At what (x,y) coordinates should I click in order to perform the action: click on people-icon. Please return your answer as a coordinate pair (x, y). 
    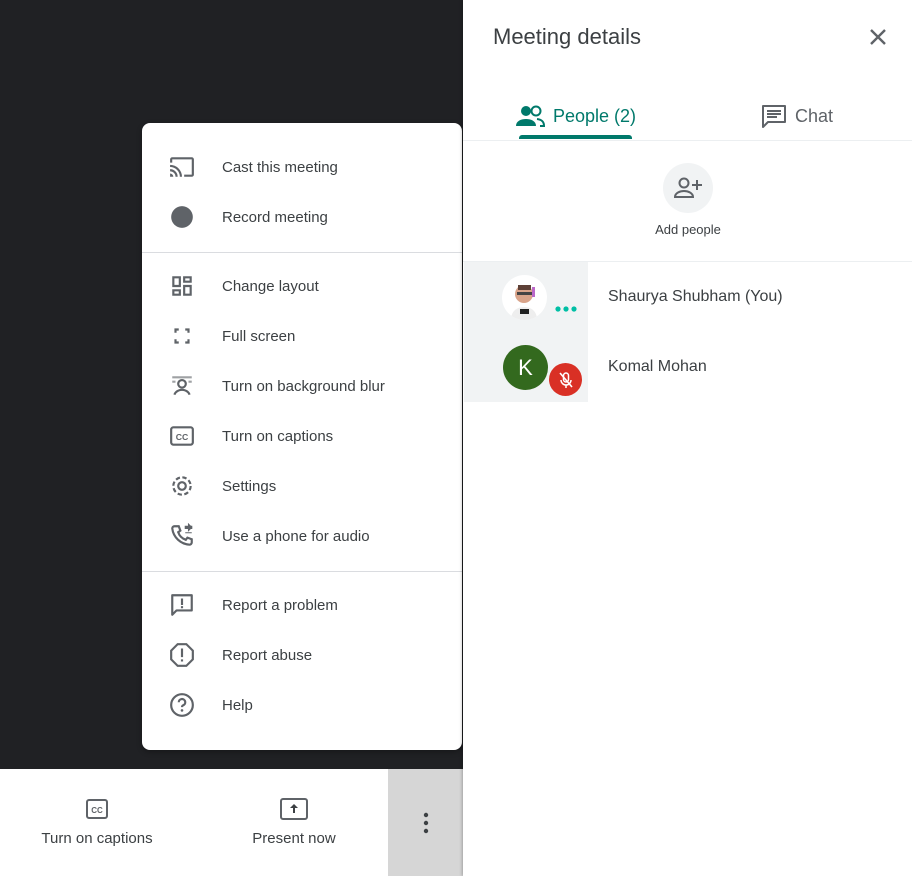
    Looking at the image, I should click on (530, 116).